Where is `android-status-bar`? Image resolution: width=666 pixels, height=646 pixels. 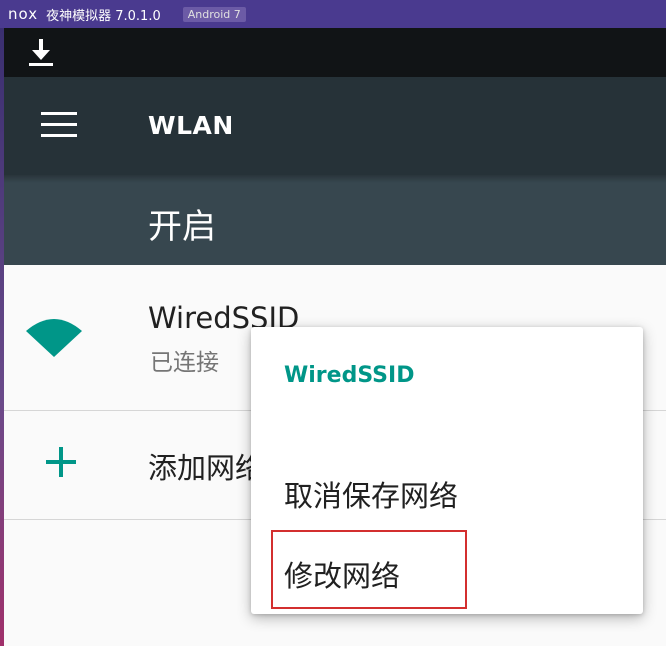
android-status-bar is located at coordinates (335, 52).